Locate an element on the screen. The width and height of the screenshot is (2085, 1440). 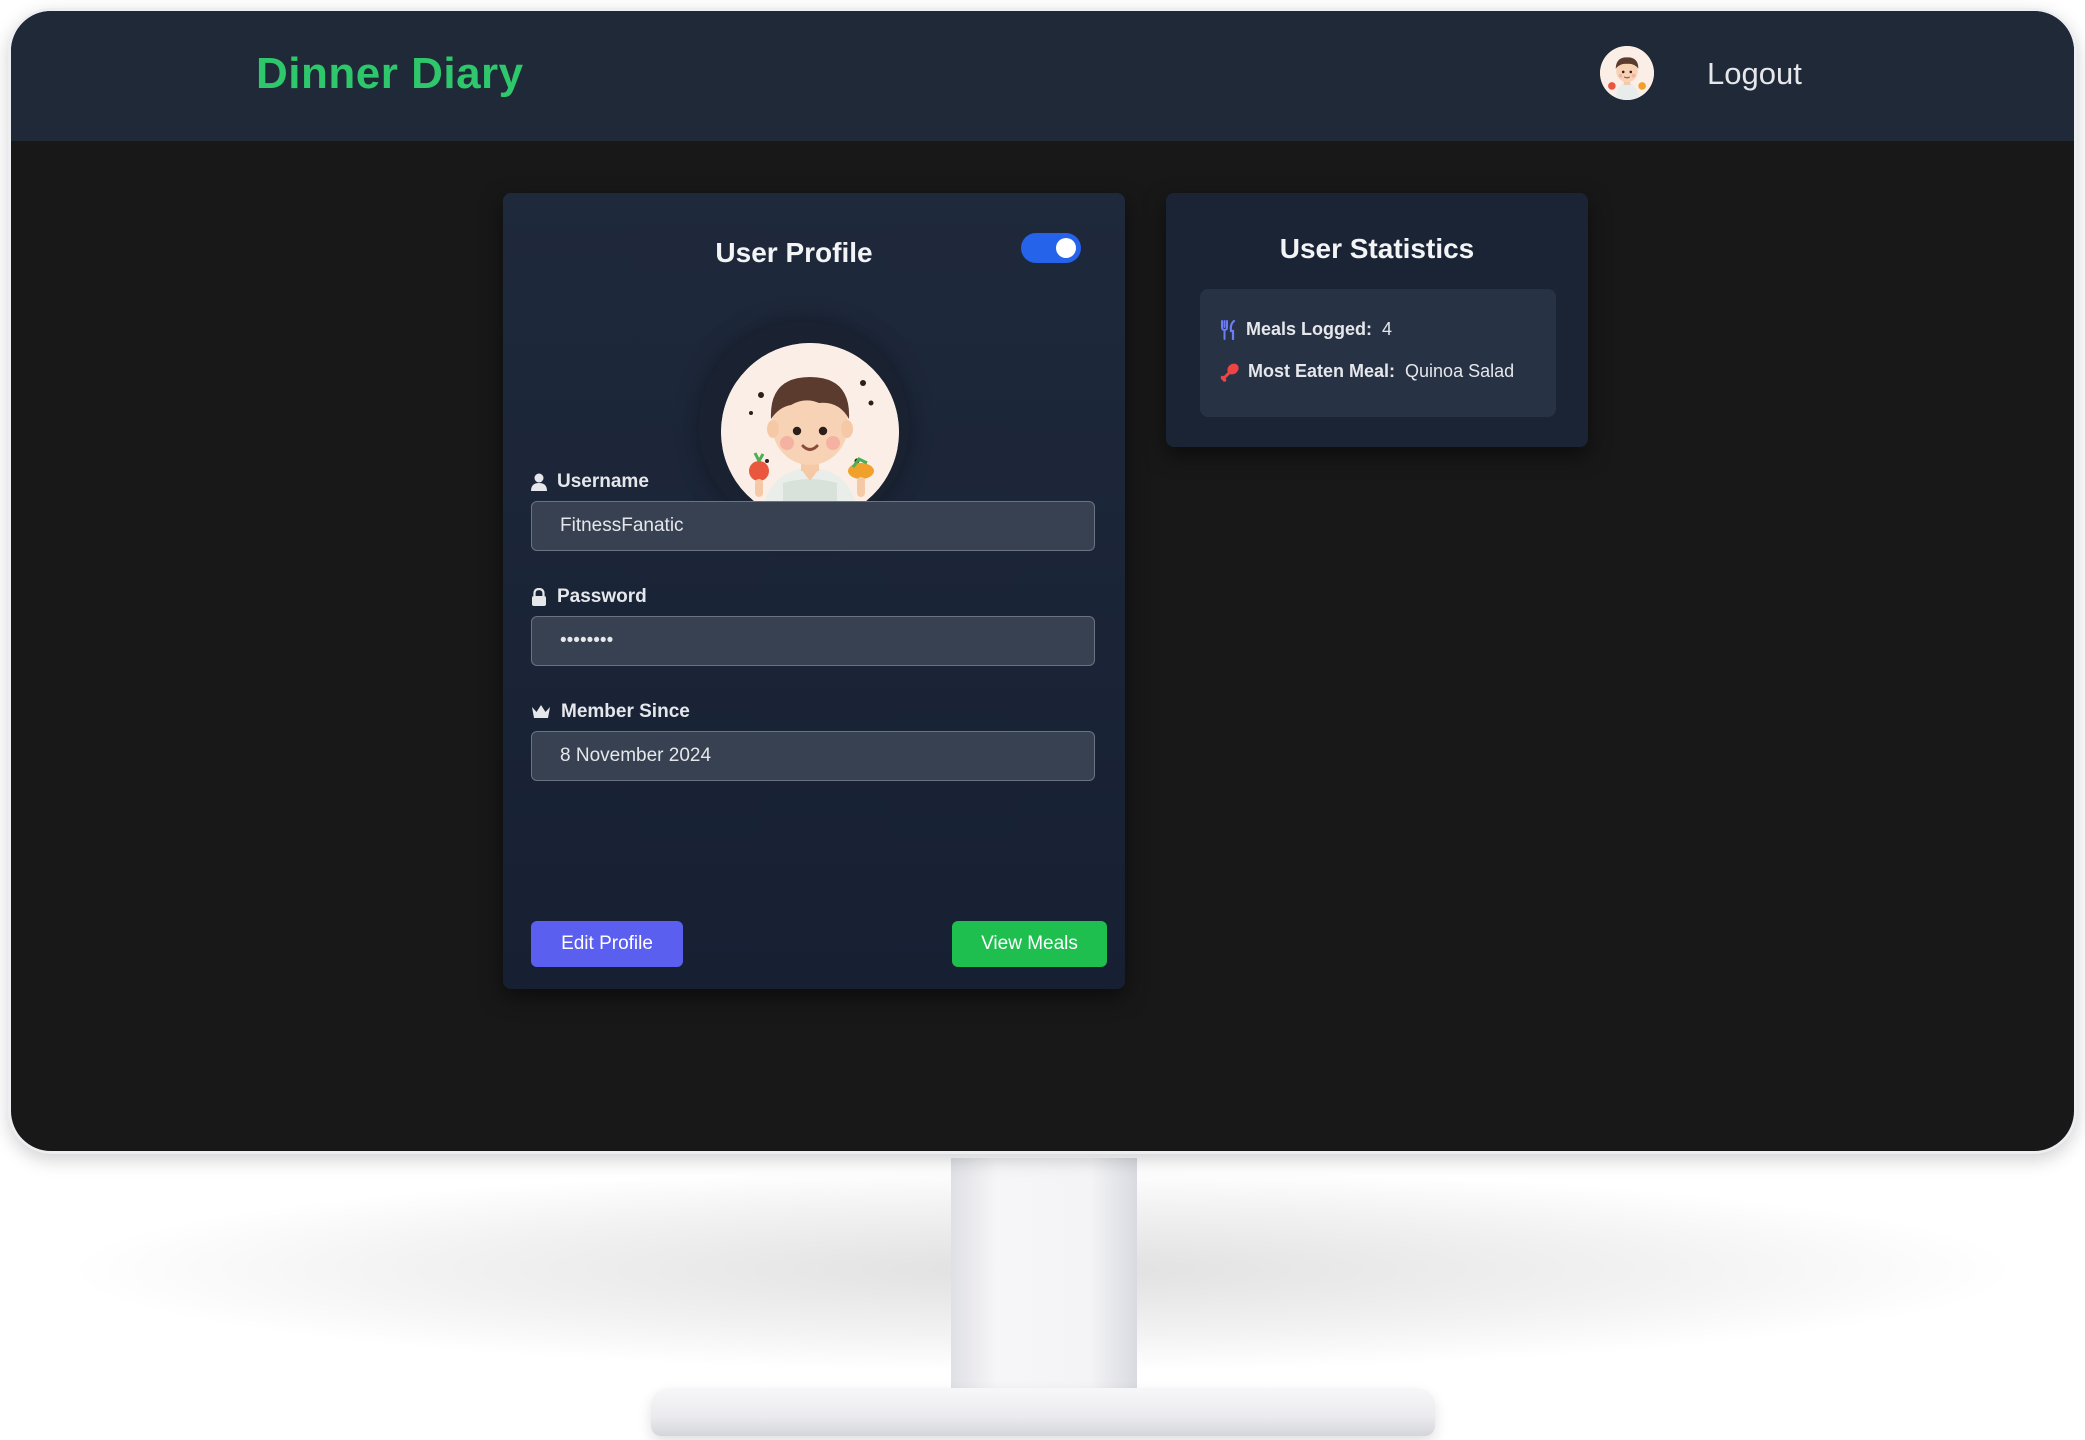
monitor-stand-base is located at coordinates (1043, 1412).